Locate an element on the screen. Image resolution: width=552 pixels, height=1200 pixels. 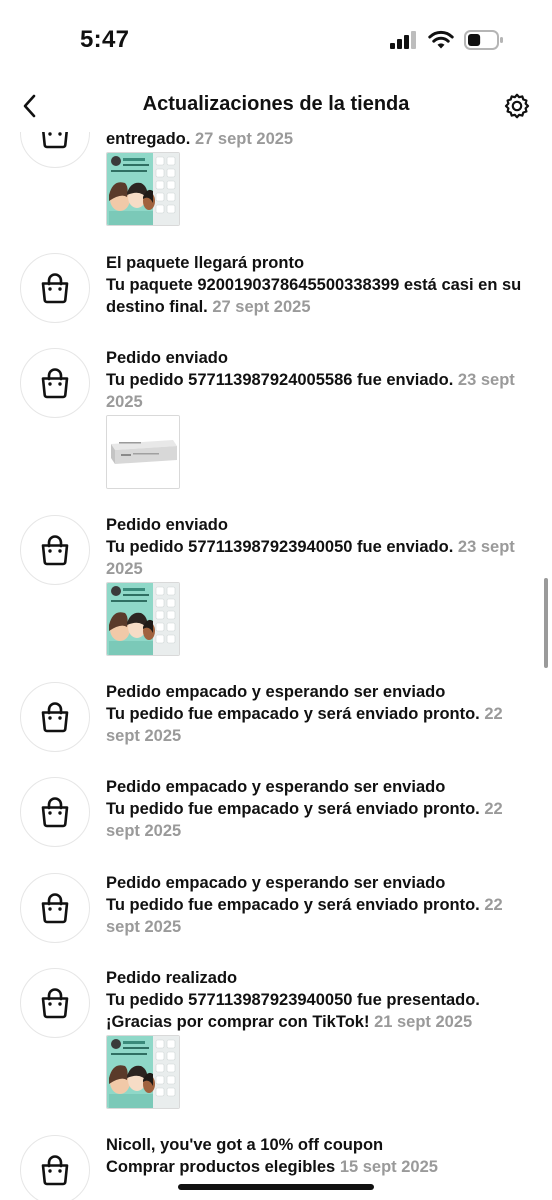
nav-bar: Actualizaciones de la tienda is located at coordinates (276, 106).